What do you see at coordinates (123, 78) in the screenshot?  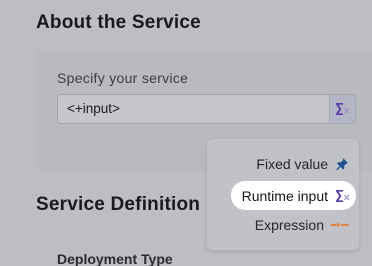 I see `service-field-label: Specify your service` at bounding box center [123, 78].